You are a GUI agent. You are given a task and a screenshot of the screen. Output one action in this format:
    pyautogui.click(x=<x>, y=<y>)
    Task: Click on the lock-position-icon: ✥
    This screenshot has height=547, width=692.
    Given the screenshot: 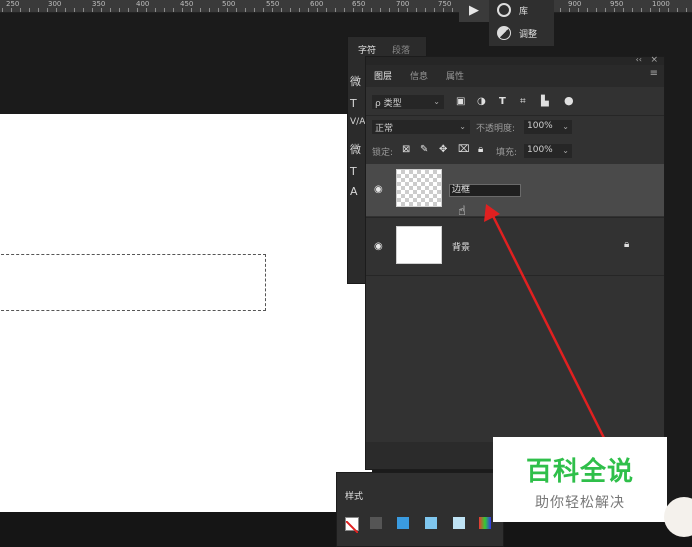 What is the action you would take?
    pyautogui.click(x=443, y=149)
    